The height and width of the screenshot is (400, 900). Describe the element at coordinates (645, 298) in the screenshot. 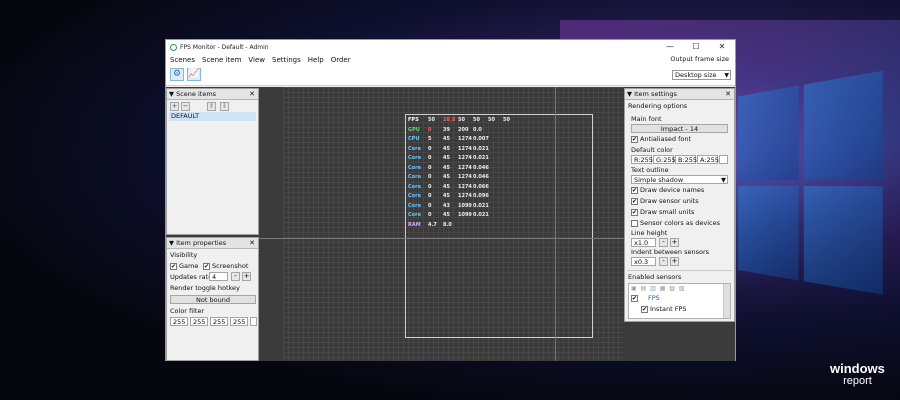

I see `sensor-fps-row: ✔ FPS` at that location.